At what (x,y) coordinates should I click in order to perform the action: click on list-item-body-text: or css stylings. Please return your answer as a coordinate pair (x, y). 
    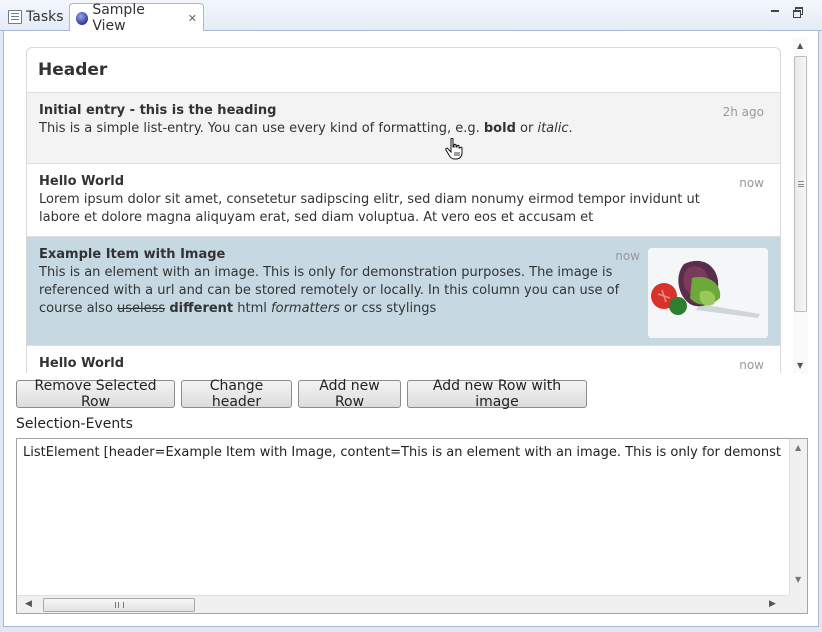
    Looking at the image, I should click on (388, 308).